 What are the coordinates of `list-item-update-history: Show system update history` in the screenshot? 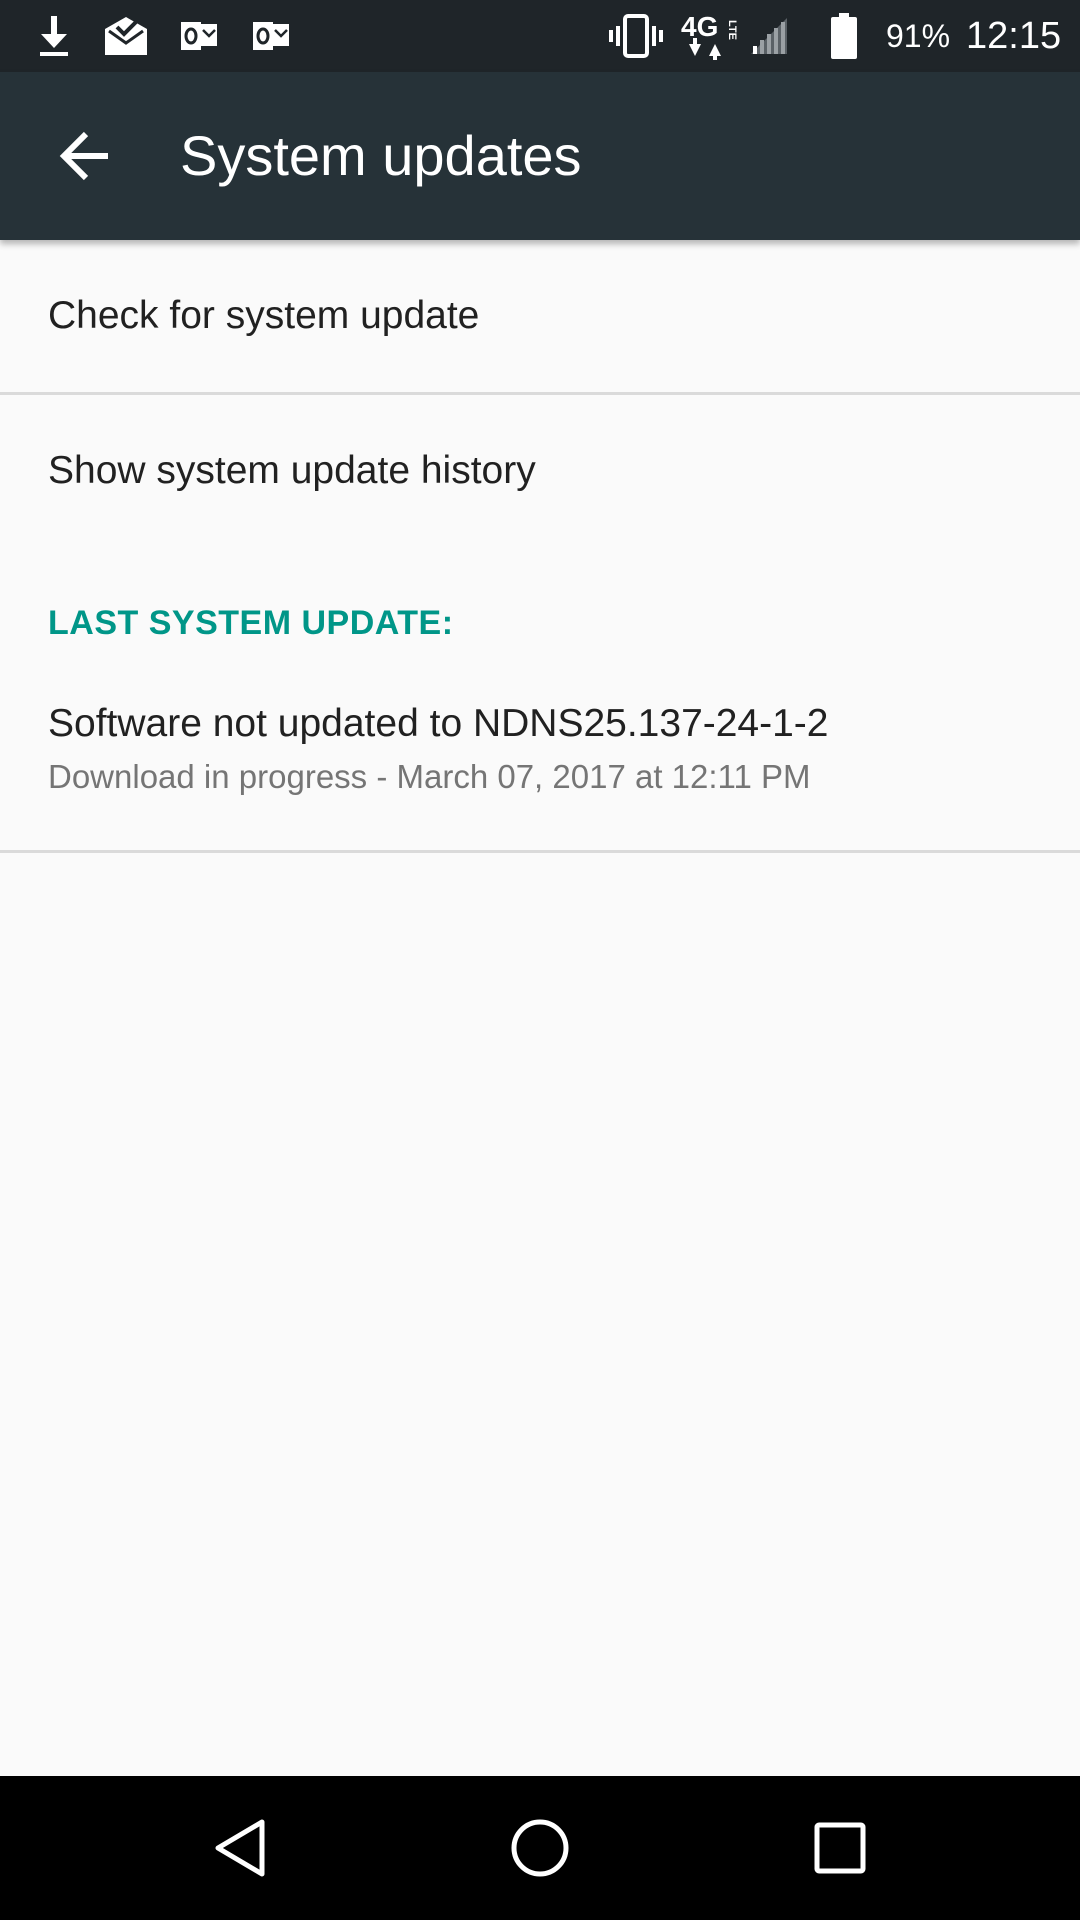 It's located at (540, 470).